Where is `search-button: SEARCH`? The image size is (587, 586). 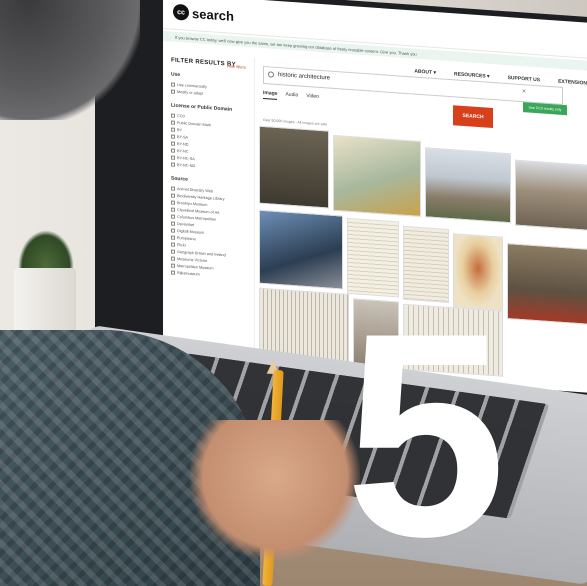
search-button: SEARCH is located at coordinates (473, 117).